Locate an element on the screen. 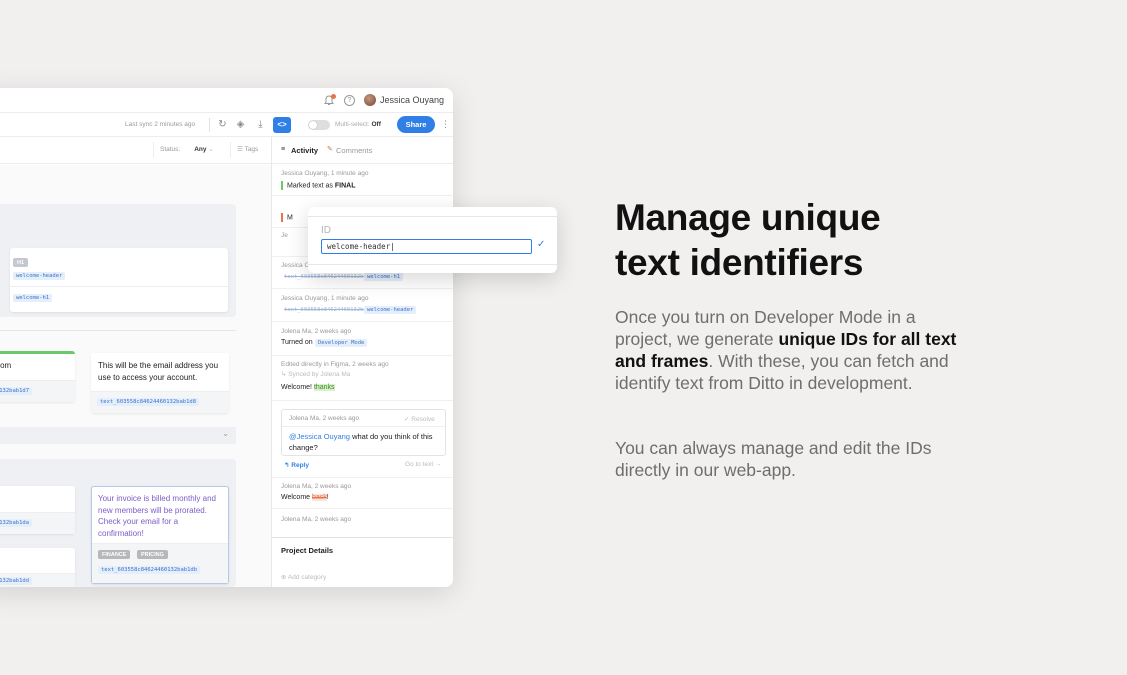 This screenshot has height=675, width=1127. project-details: Project Details ⊕ Add category is located at coordinates (362, 562).